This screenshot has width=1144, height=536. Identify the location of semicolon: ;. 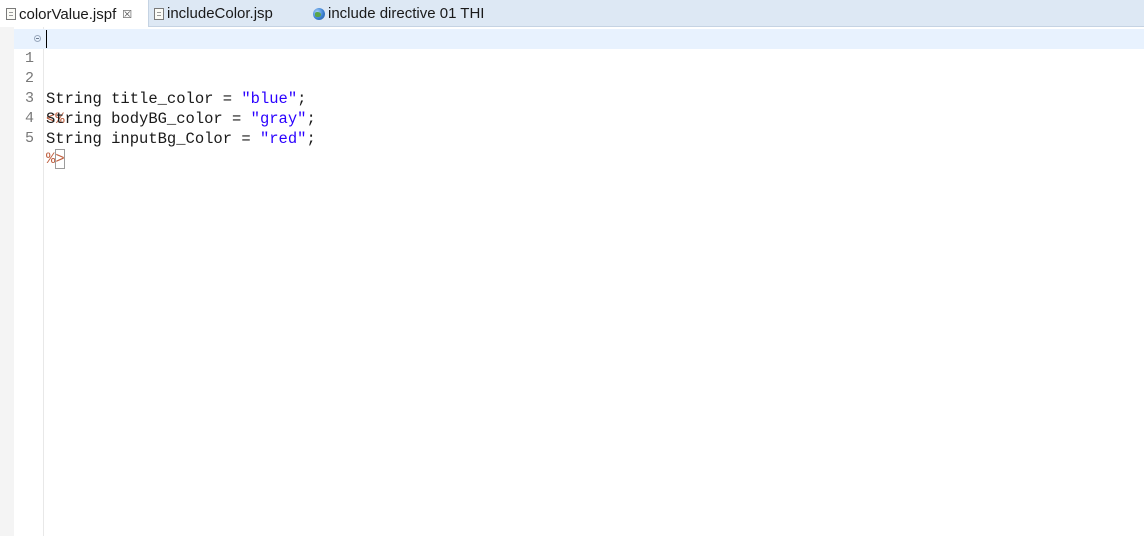
(311, 139).